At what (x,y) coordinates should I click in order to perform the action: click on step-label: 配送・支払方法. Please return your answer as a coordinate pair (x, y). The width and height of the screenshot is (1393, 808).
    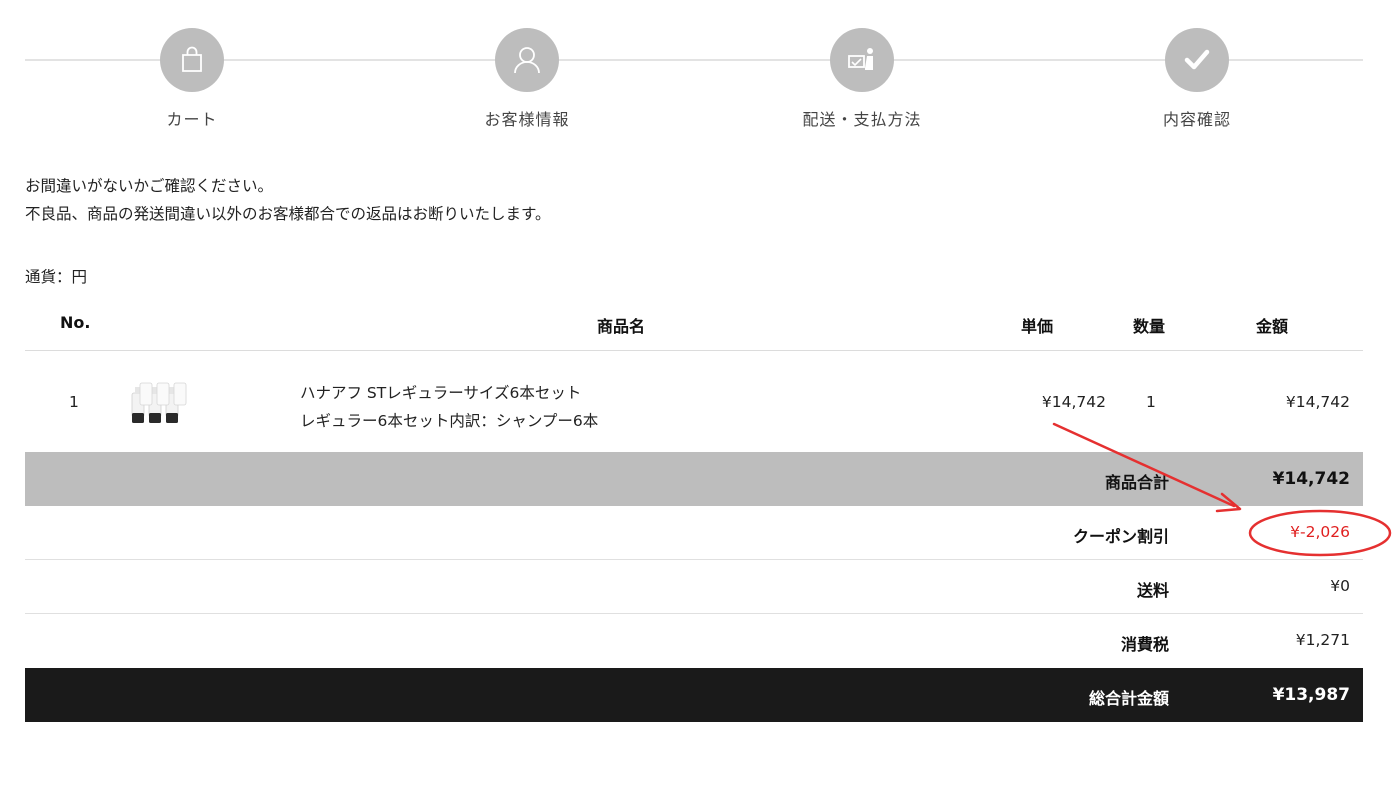
    Looking at the image, I should click on (862, 119).